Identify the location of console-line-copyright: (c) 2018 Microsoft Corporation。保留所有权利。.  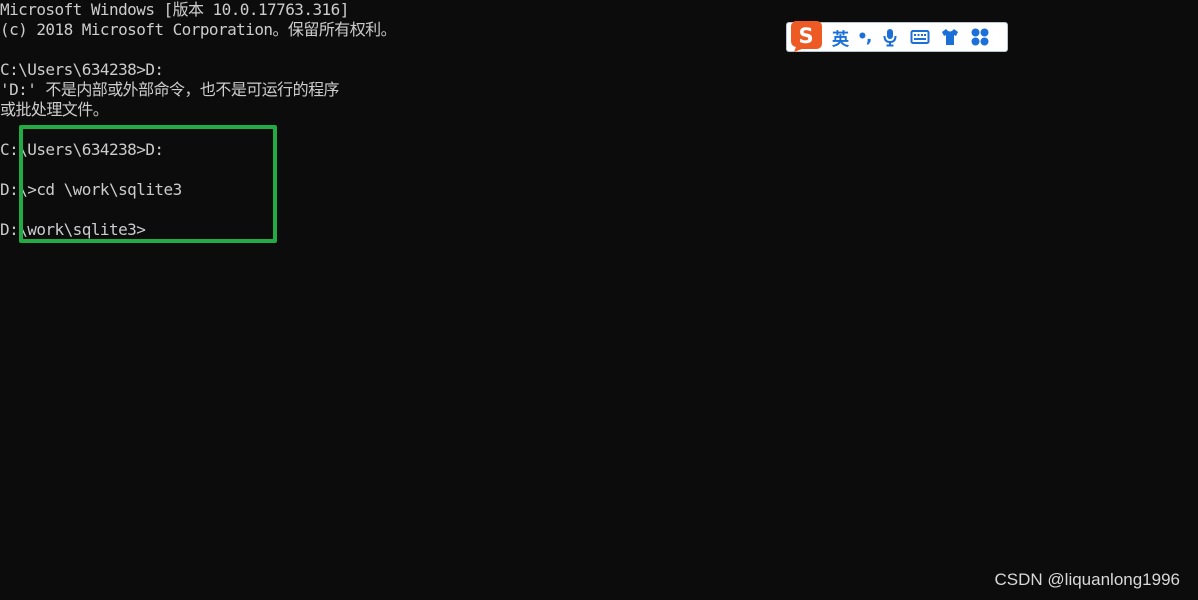
(198, 29).